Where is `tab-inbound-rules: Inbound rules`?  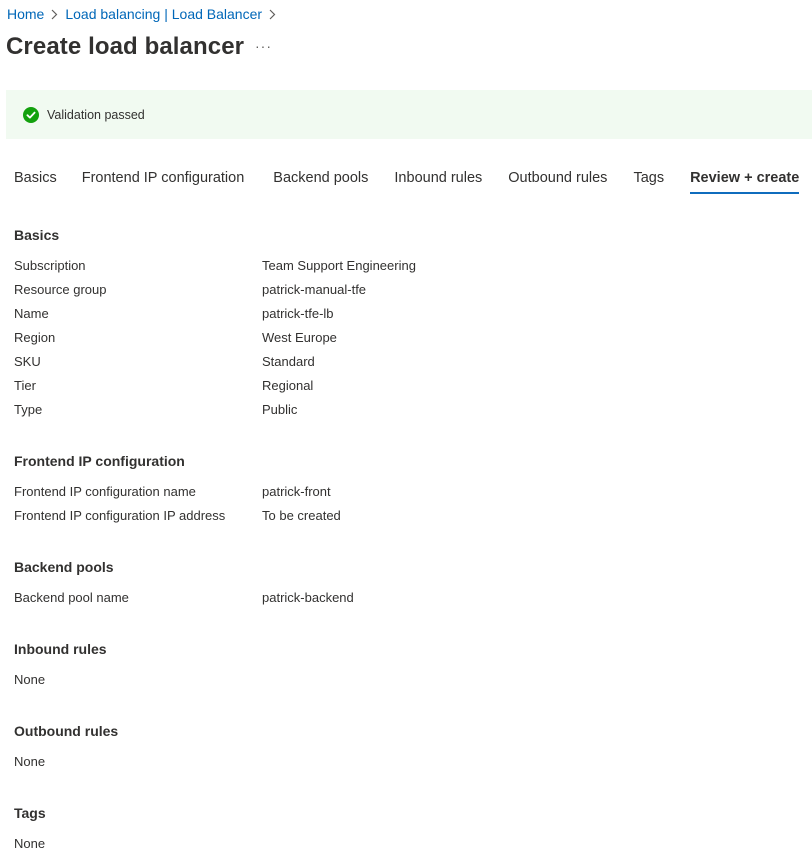 tab-inbound-rules: Inbound rules is located at coordinates (438, 182).